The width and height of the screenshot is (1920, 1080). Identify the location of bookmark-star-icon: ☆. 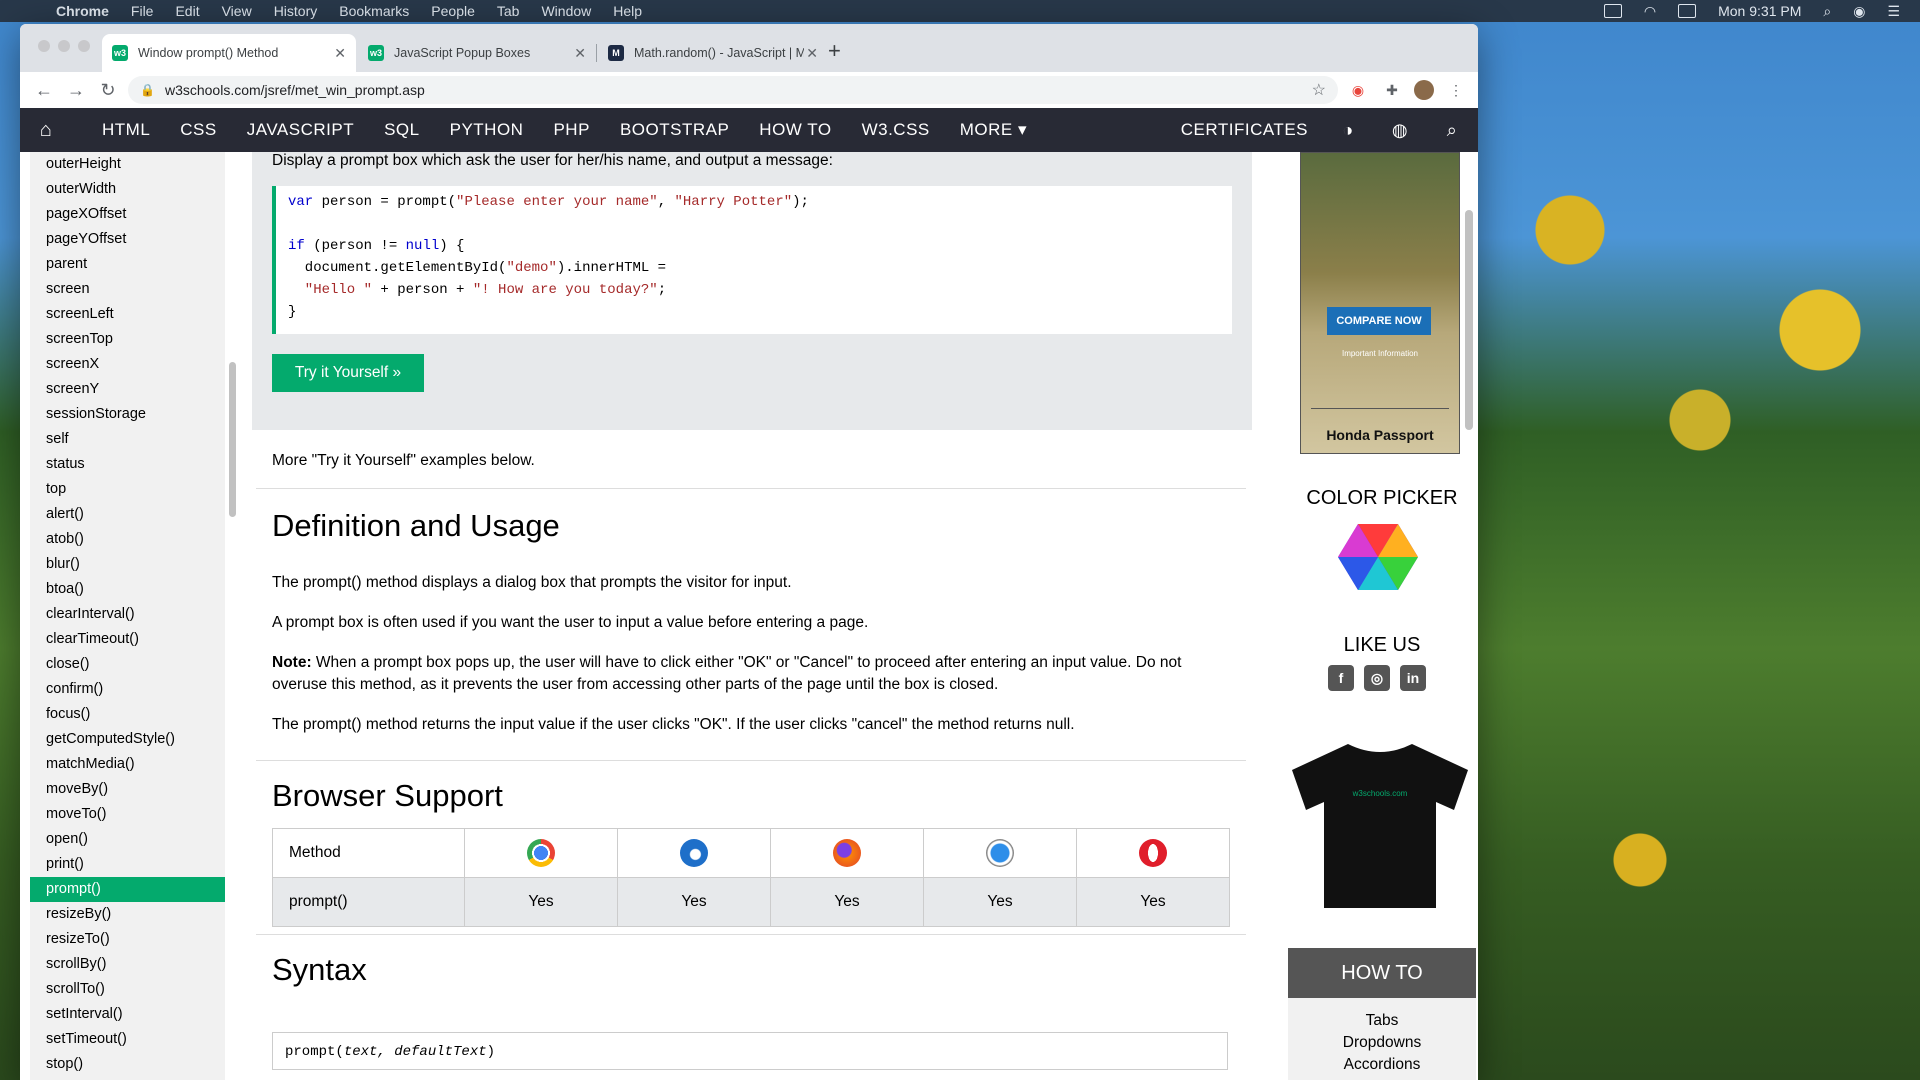
(1319, 90).